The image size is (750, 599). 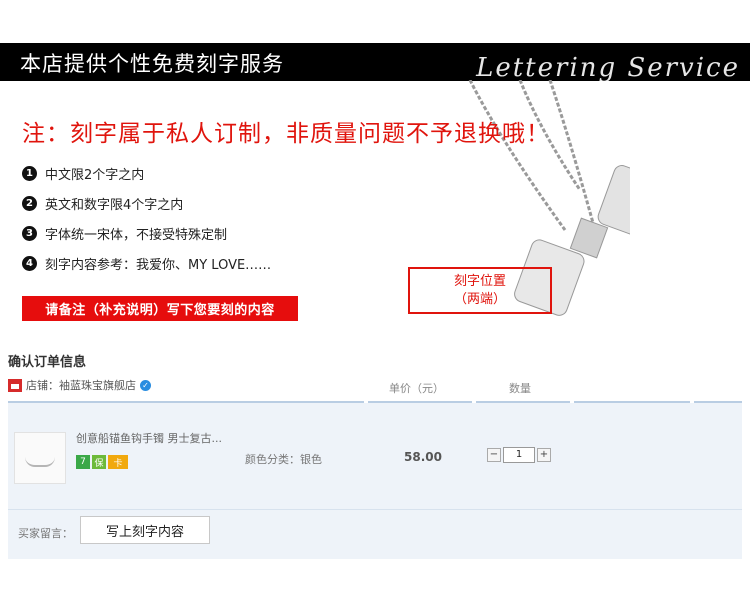 I want to click on credit-card-icon: 卡, so click(x=118, y=462).